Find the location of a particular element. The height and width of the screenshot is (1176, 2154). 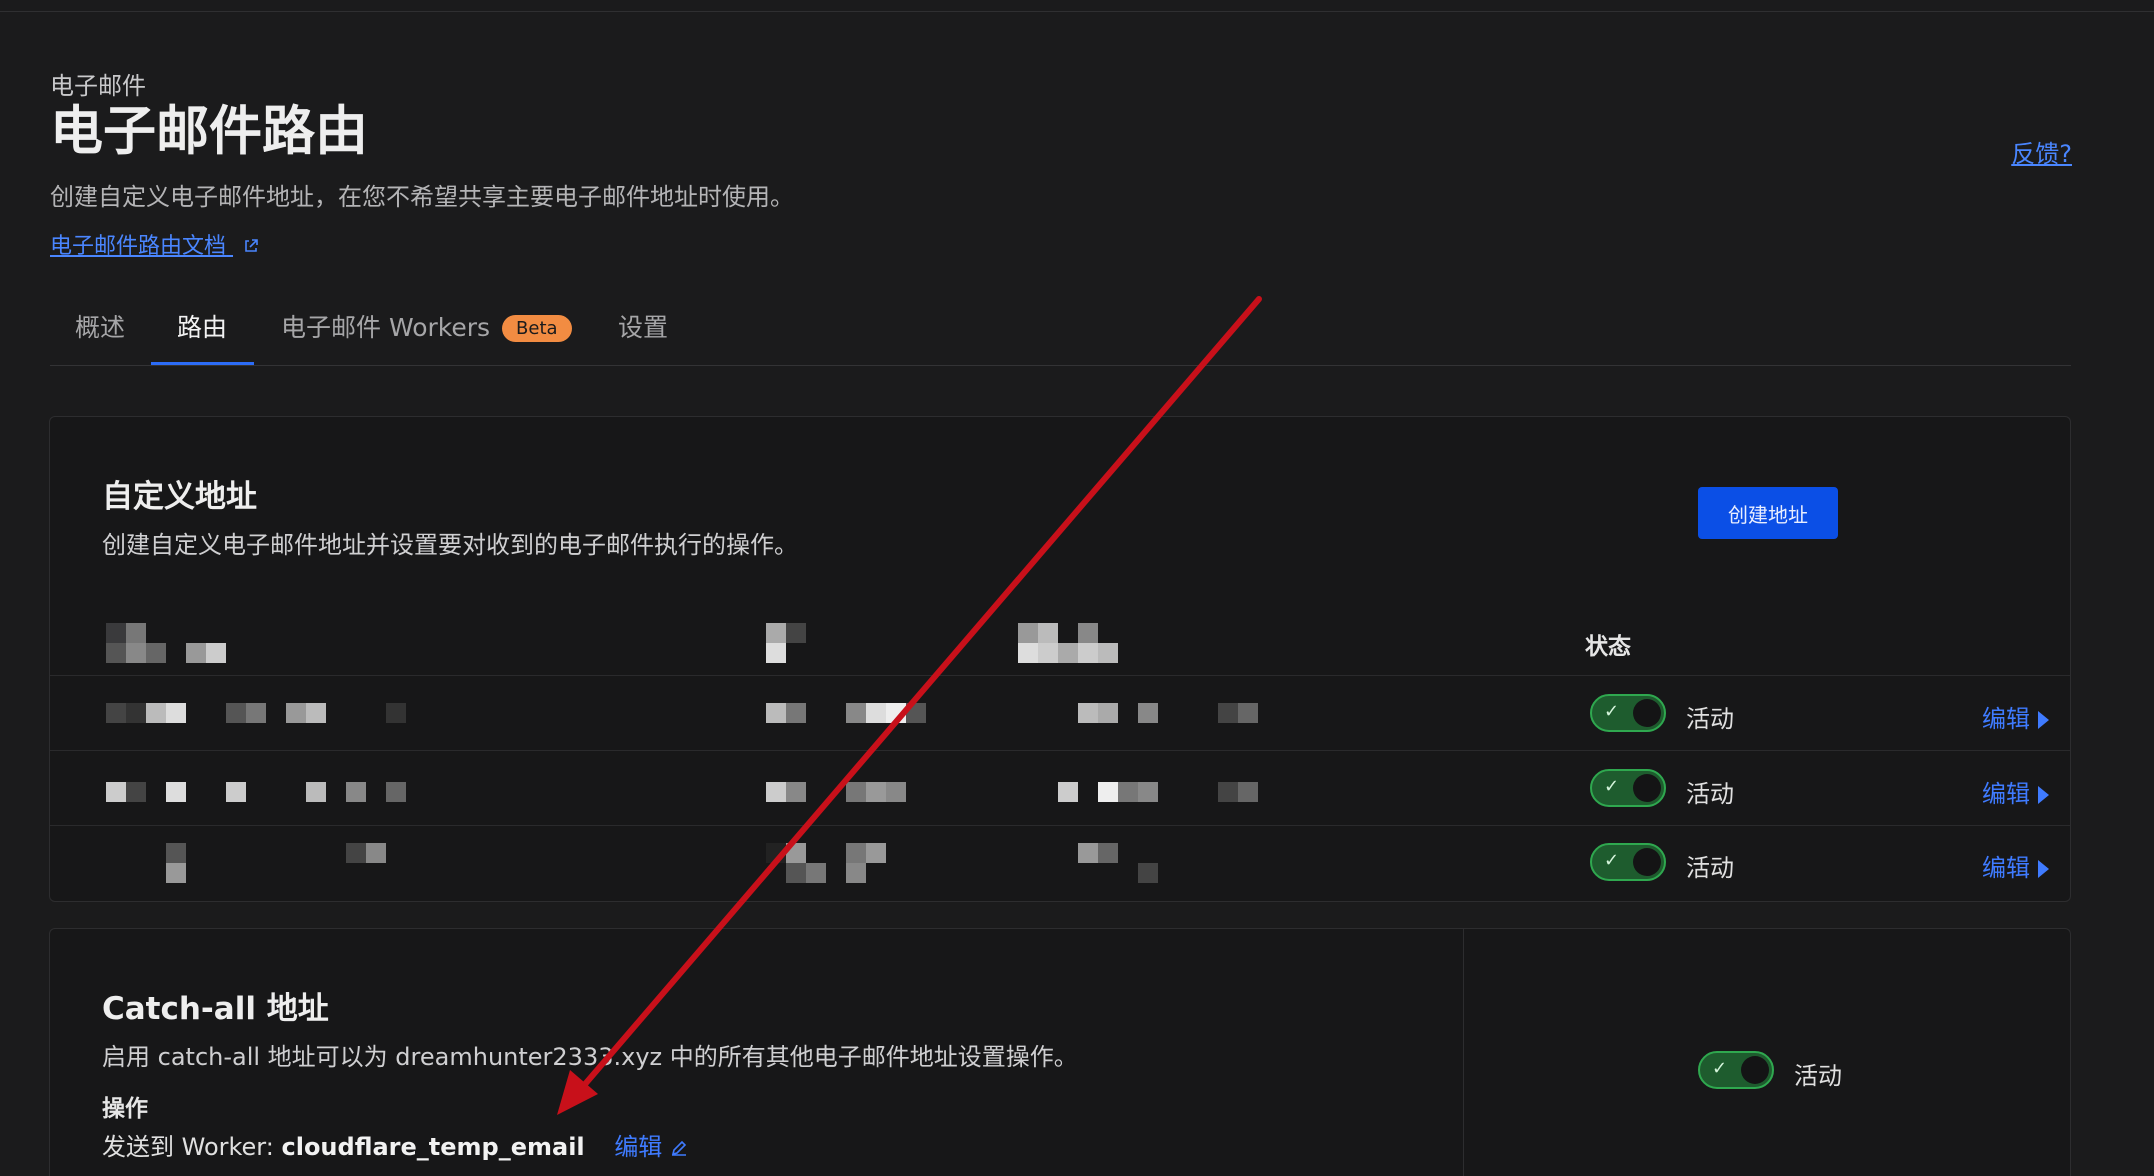

page-title: 电子邮件路由 is located at coordinates (209, 131).